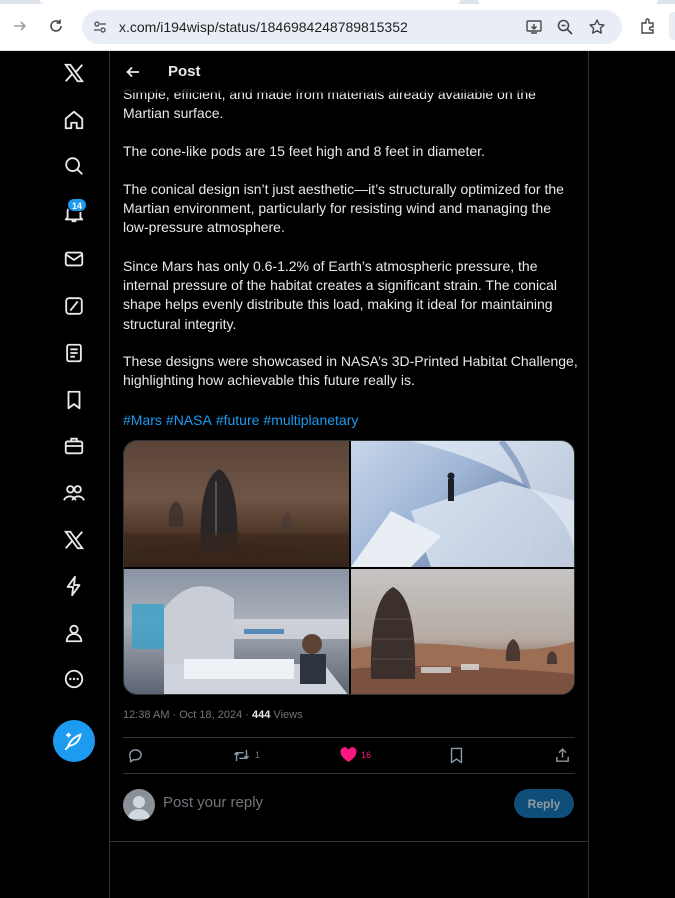  I want to click on heart-icon, so click(348, 755).